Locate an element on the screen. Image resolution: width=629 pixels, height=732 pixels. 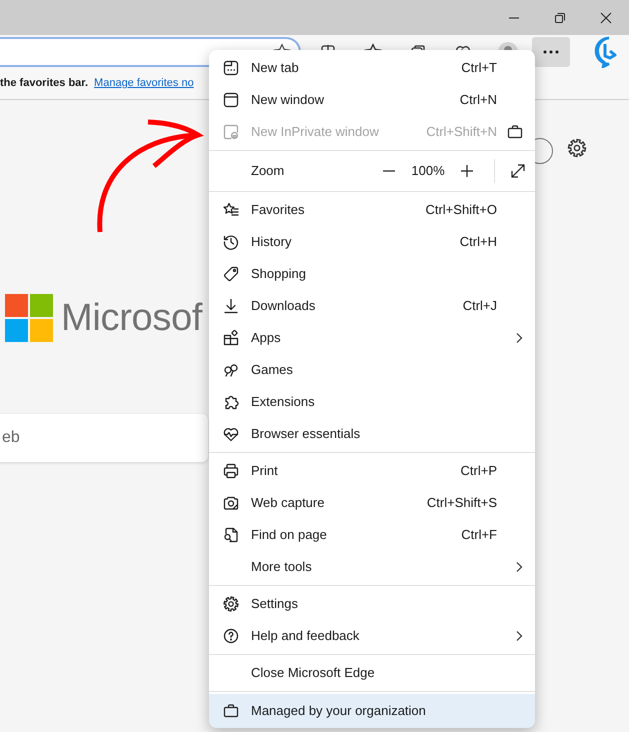
microsoft-logo-text: Microsof is located at coordinates (131, 318).